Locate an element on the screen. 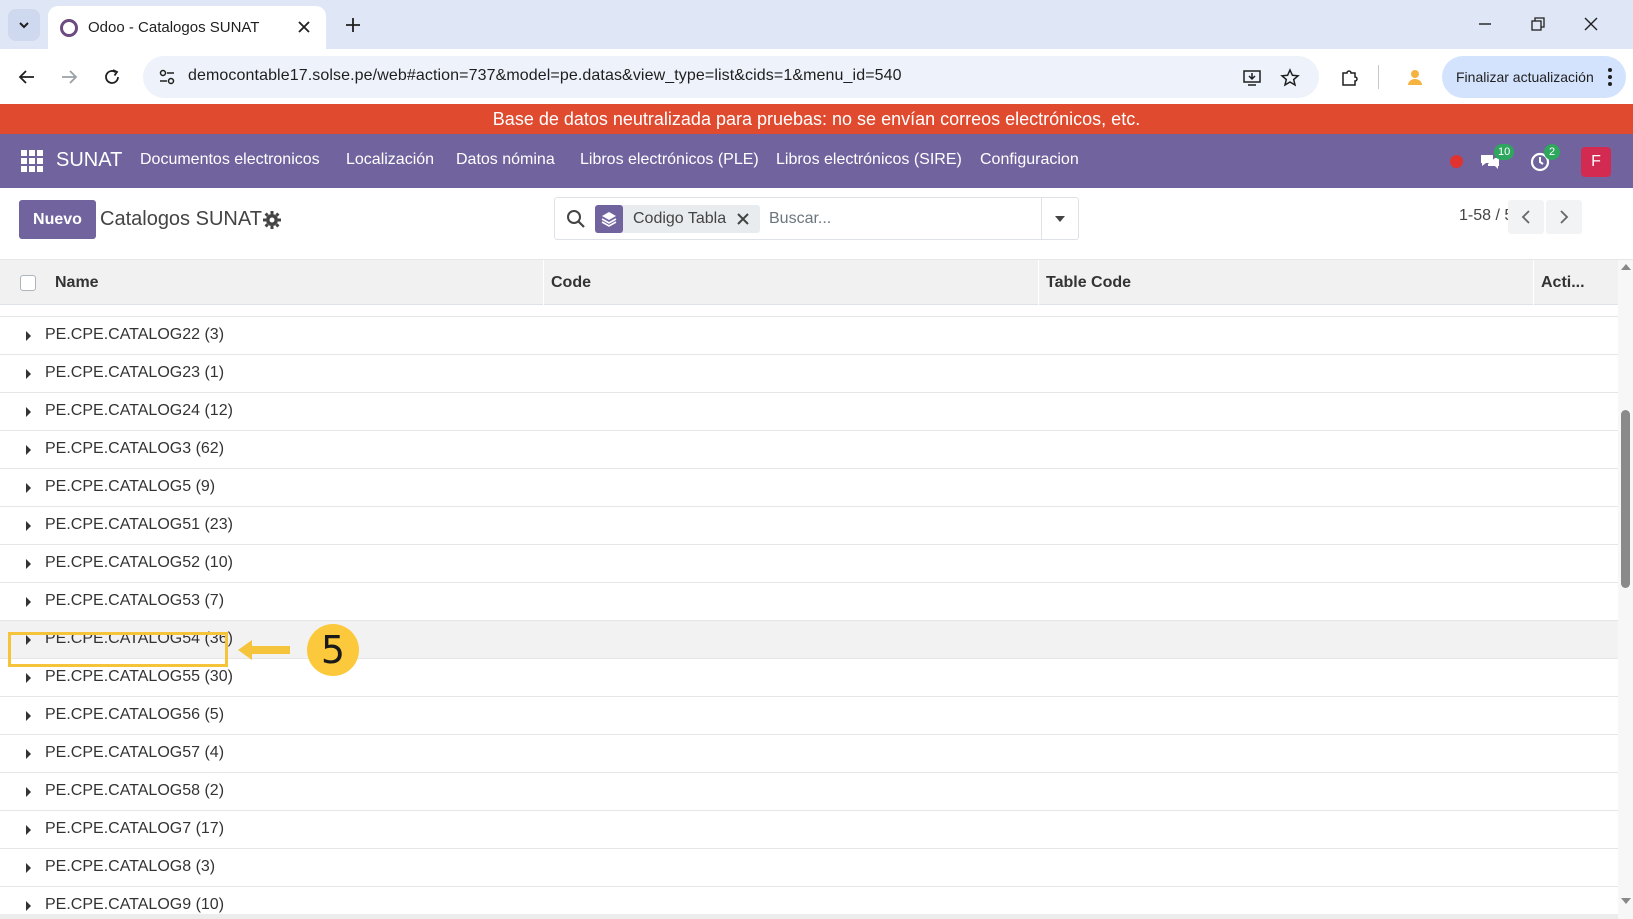 Image resolution: width=1633 pixels, height=919 pixels. group-row: PE.CPE.CATALOG7 (17) is located at coordinates (809, 830).